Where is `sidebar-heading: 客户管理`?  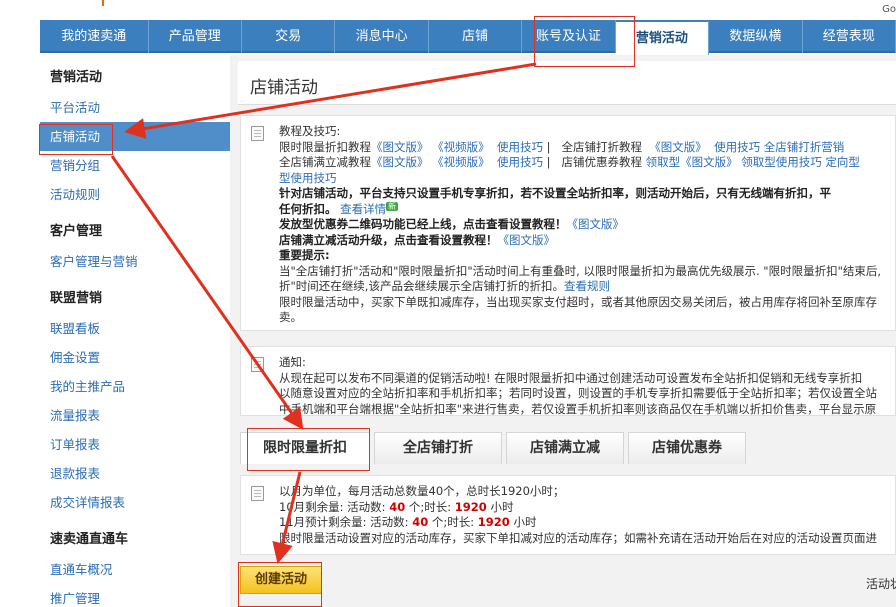 sidebar-heading: 客户管理 is located at coordinates (76, 231).